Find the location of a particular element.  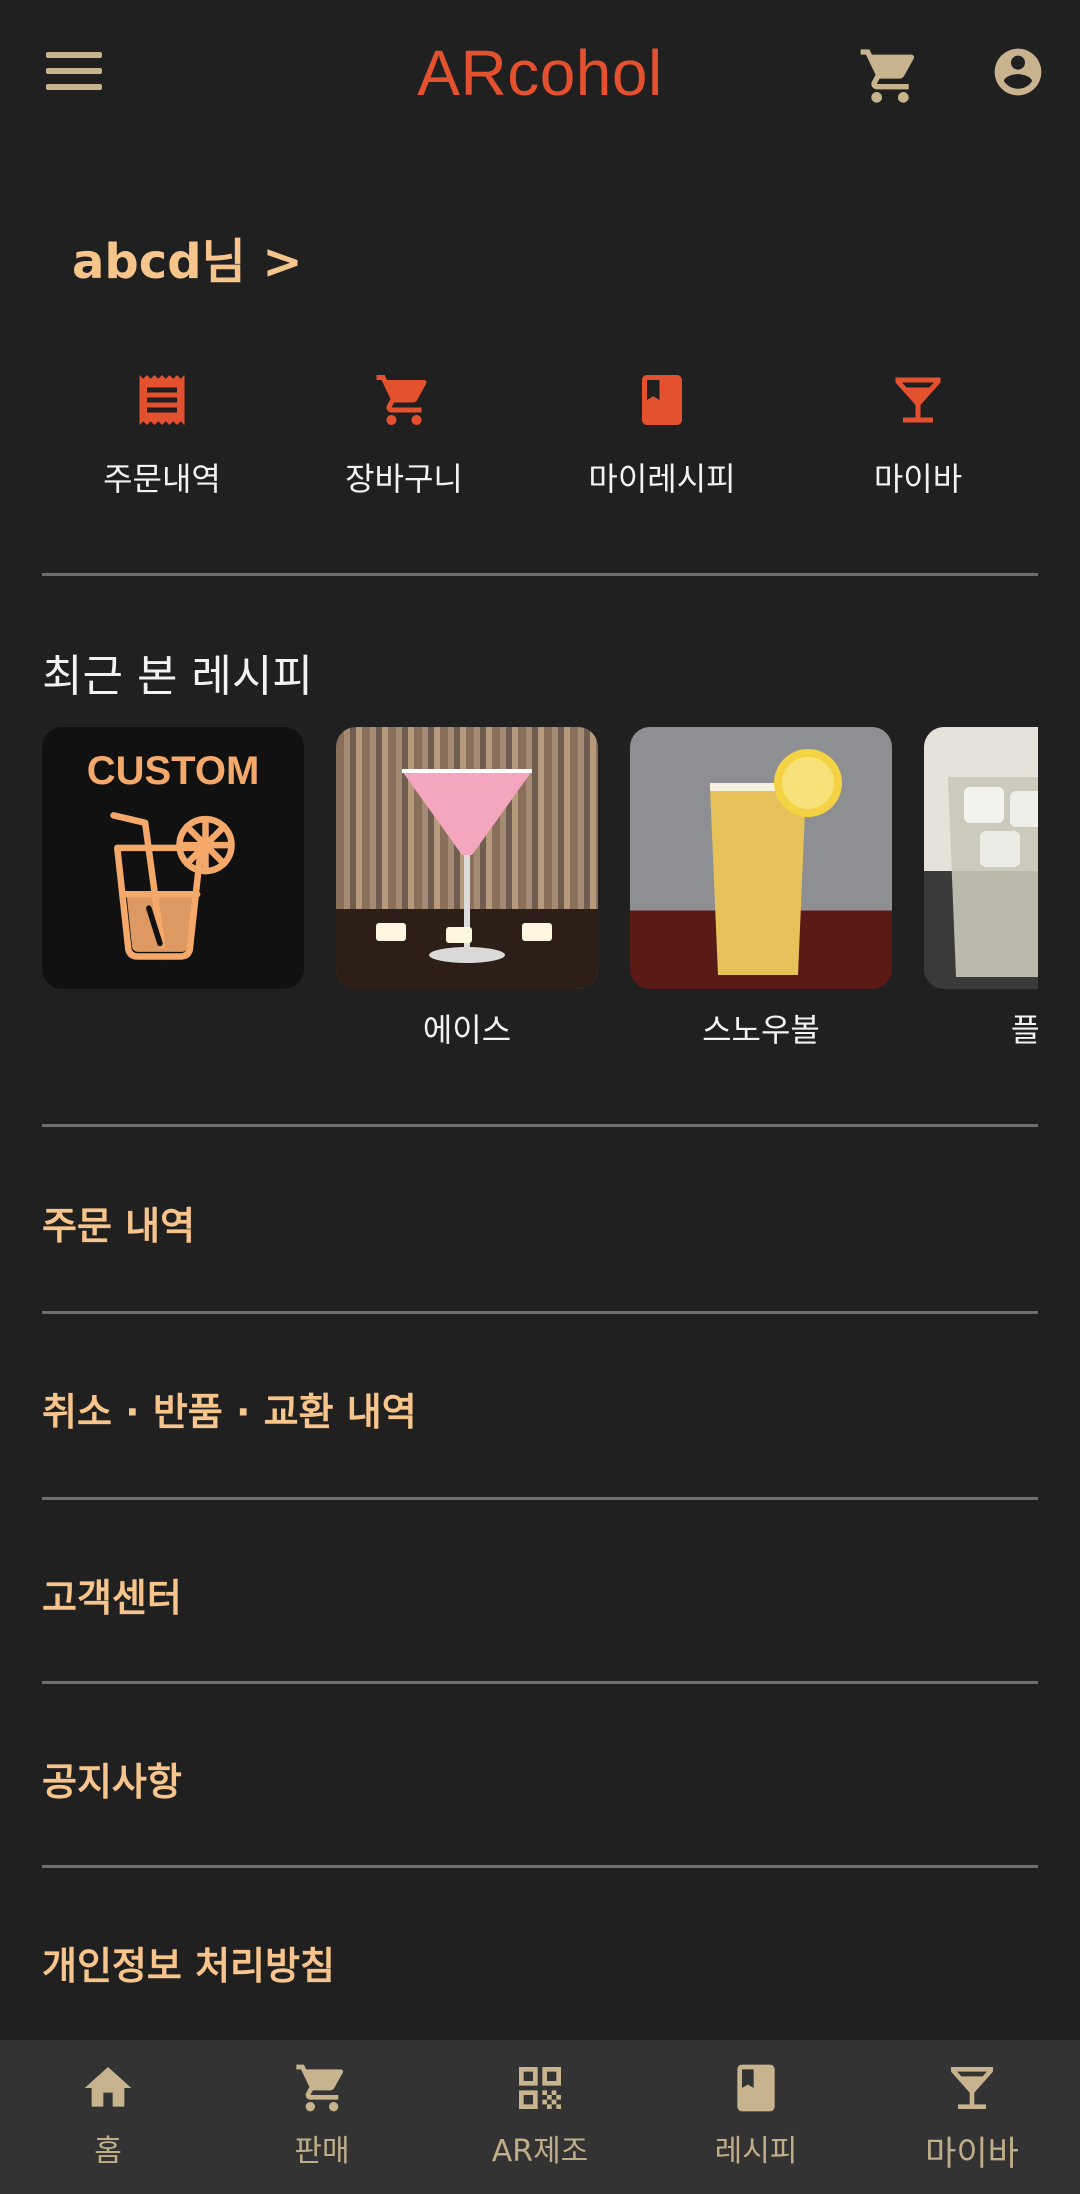

menu-cancel-return-exchange: 취소 · 반품 · 교환 내역 is located at coordinates (229, 1408).